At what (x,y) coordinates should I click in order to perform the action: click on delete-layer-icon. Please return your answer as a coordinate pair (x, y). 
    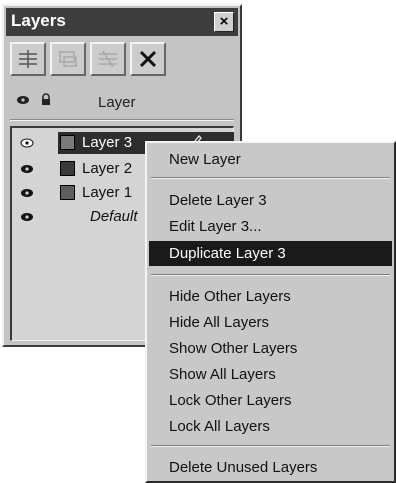
    Looking at the image, I should click on (148, 59).